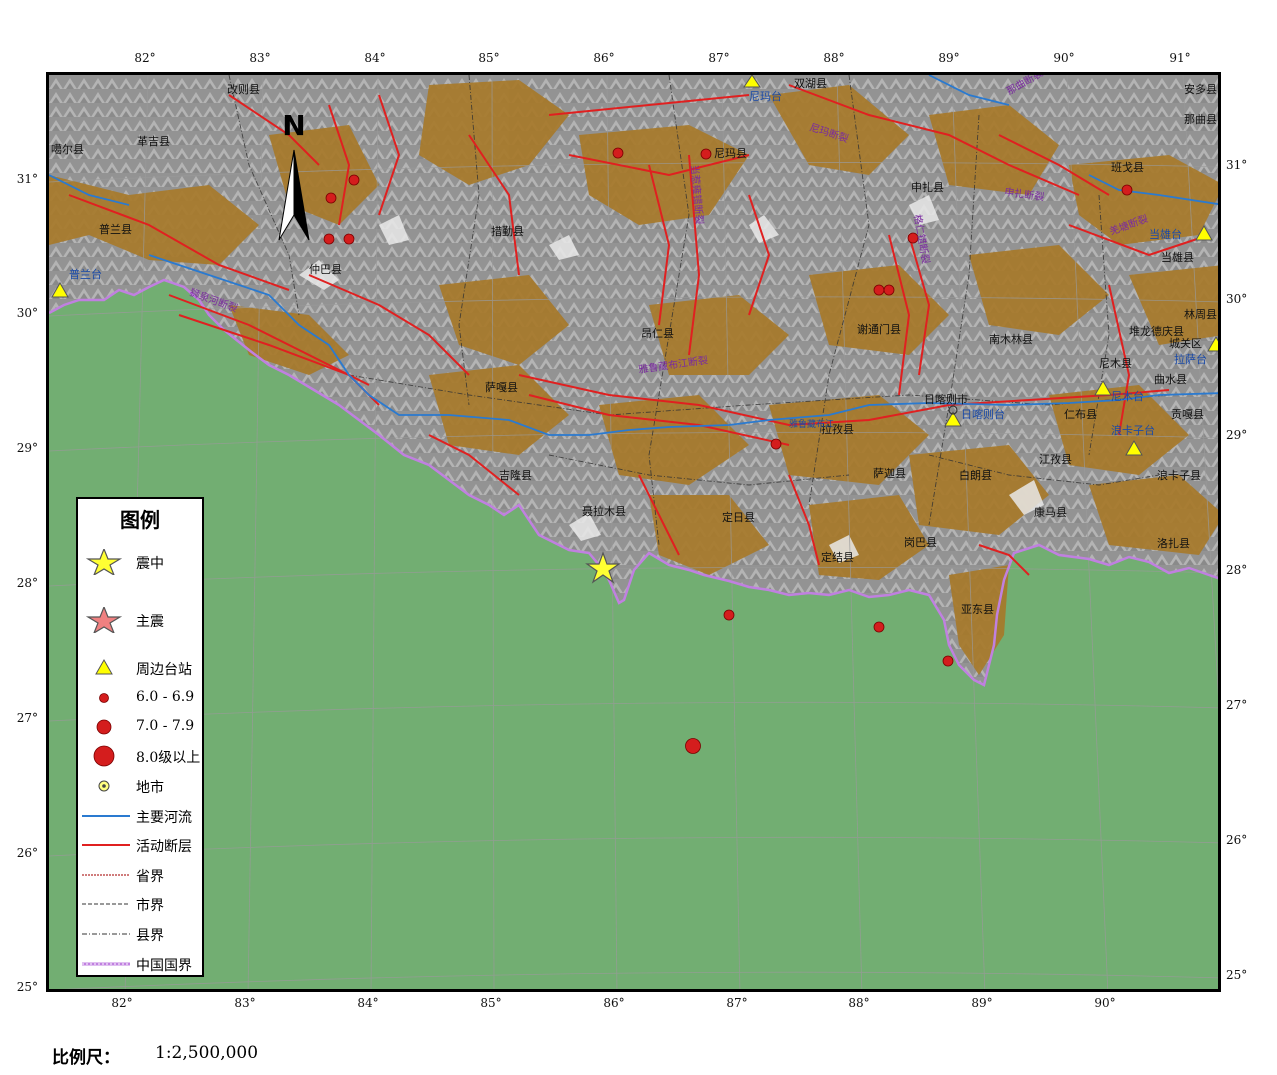  I want to click on dot-medium-icon, so click(104, 727).